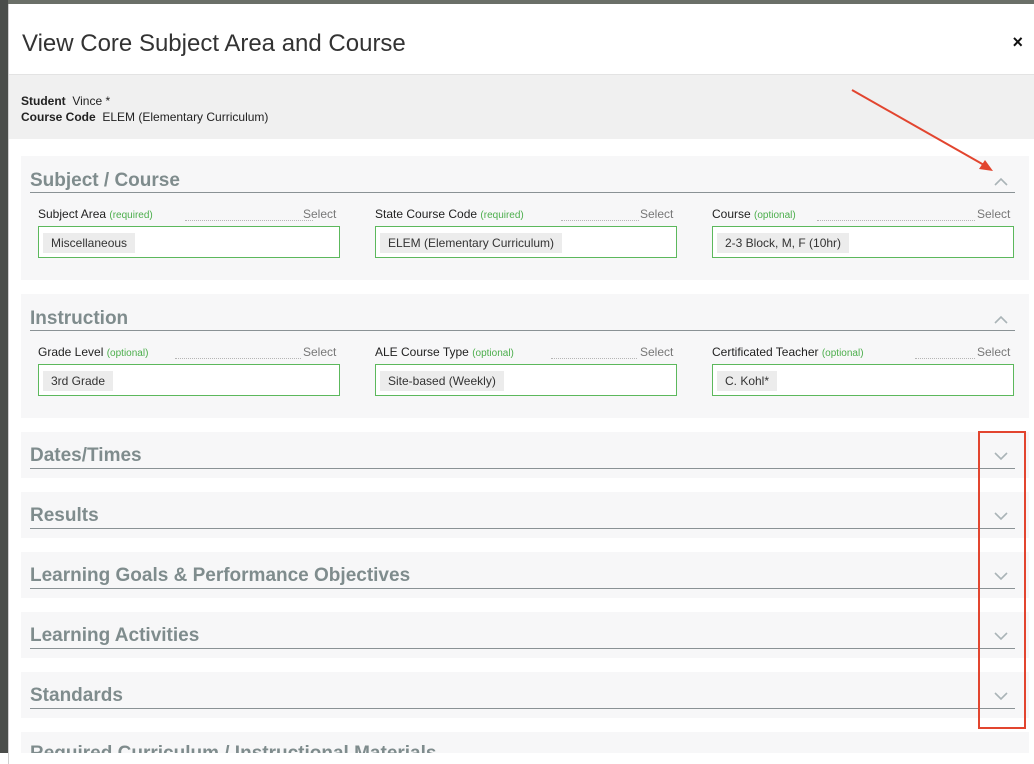 Image resolution: width=1034 pixels, height=764 pixels. What do you see at coordinates (754, 214) in the screenshot?
I see `field-label-course: Course (optional)` at bounding box center [754, 214].